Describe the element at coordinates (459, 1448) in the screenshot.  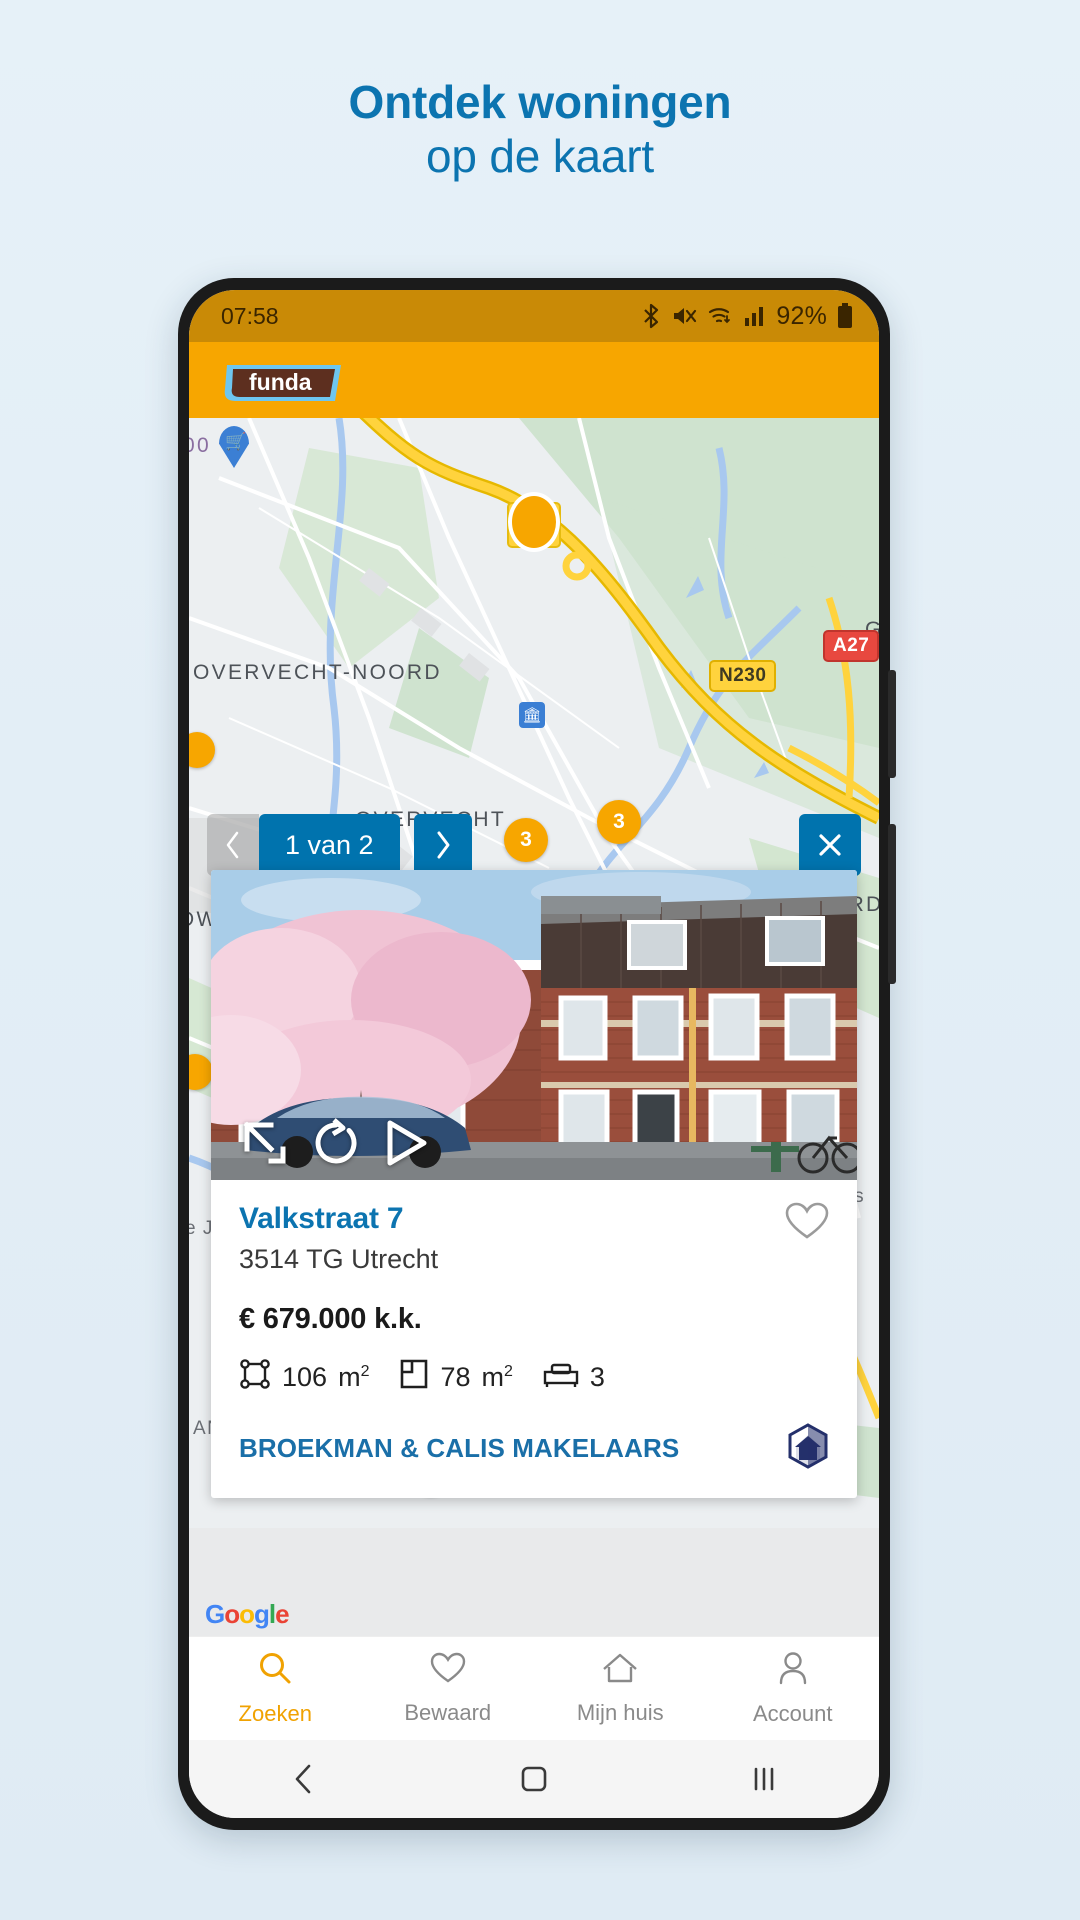
I see `broker-name: BROEKMAN & CALIS MAKELAARS` at that location.